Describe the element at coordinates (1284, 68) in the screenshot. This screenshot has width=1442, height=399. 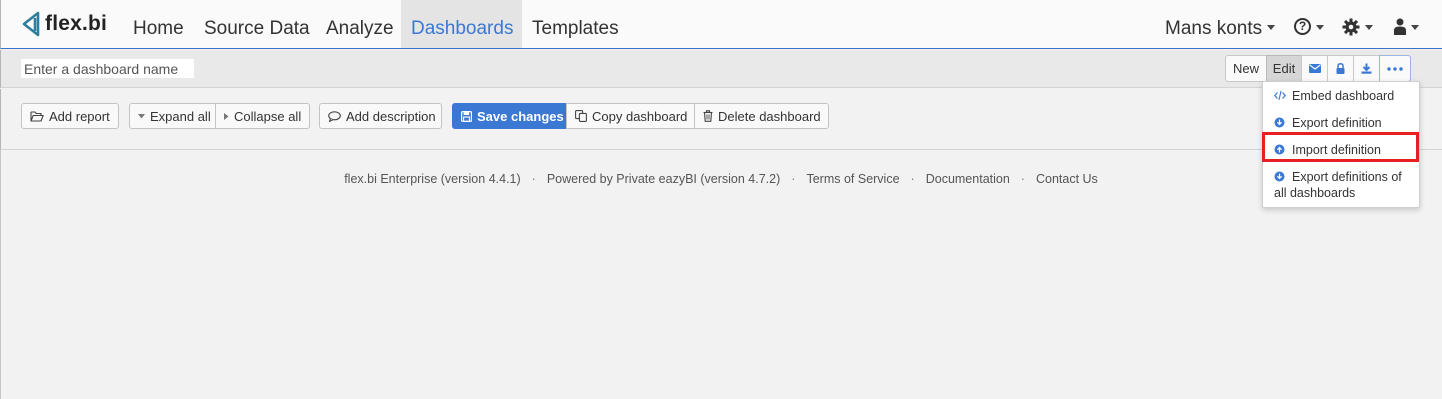
I see `edit-button: Edit` at that location.